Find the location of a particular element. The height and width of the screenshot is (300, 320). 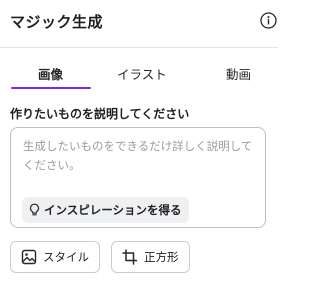

media-type-tabs: 画像 イラスト 動画 is located at coordinates (139, 74).